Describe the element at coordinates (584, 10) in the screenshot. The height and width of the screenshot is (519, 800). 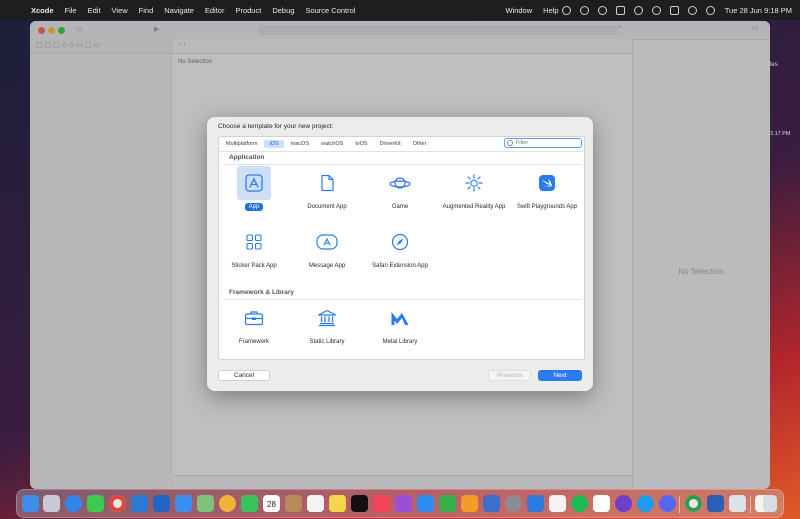
I see `sync-status-icon` at that location.